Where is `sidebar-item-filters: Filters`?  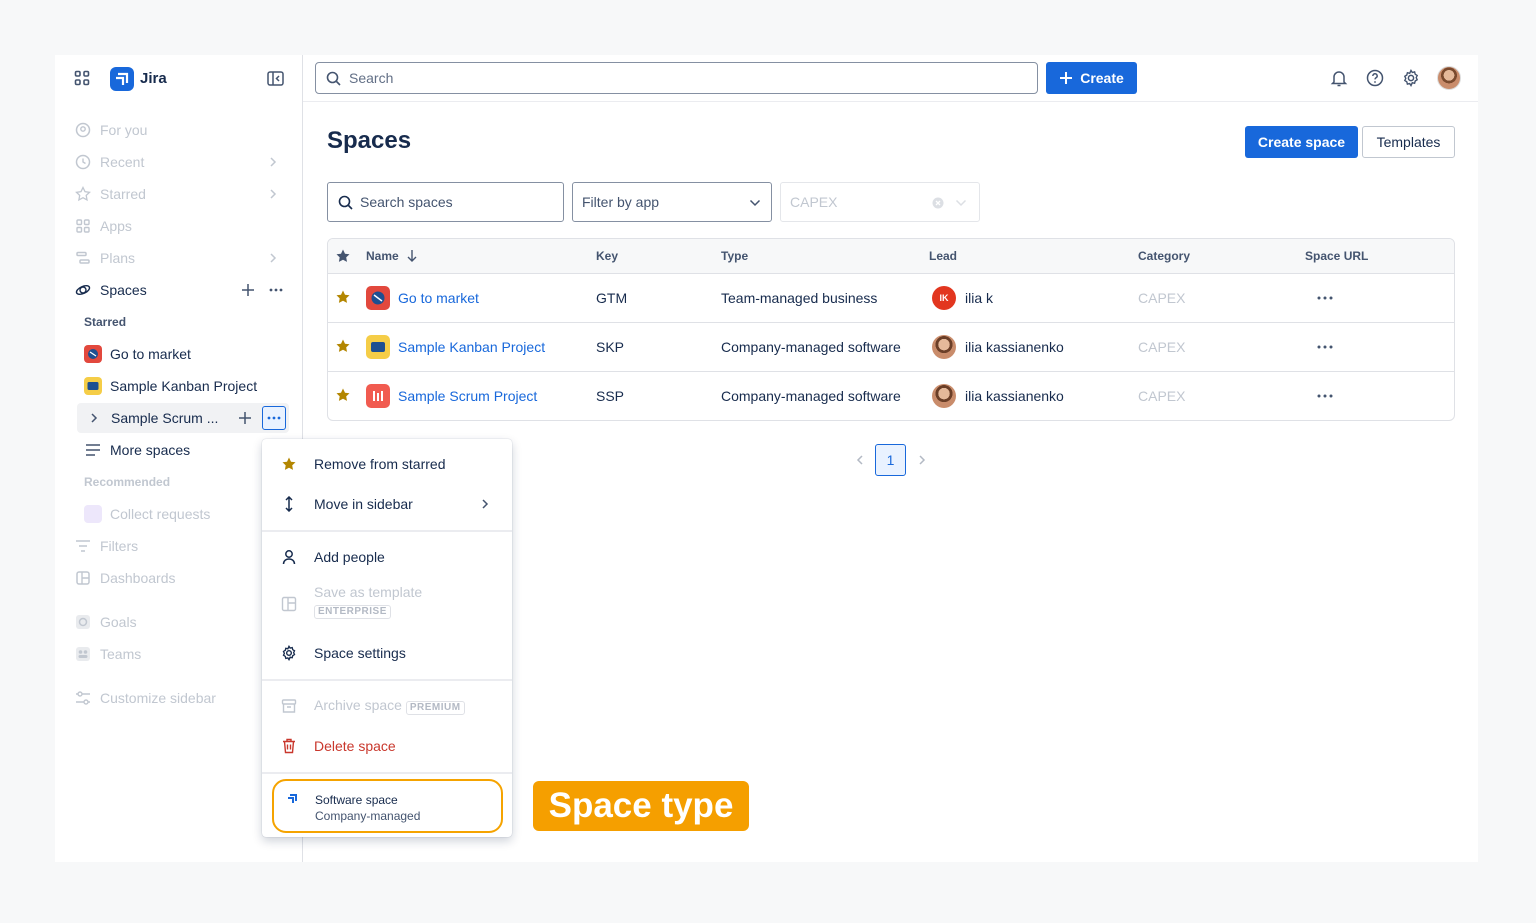 sidebar-item-filters: Filters is located at coordinates (179, 546).